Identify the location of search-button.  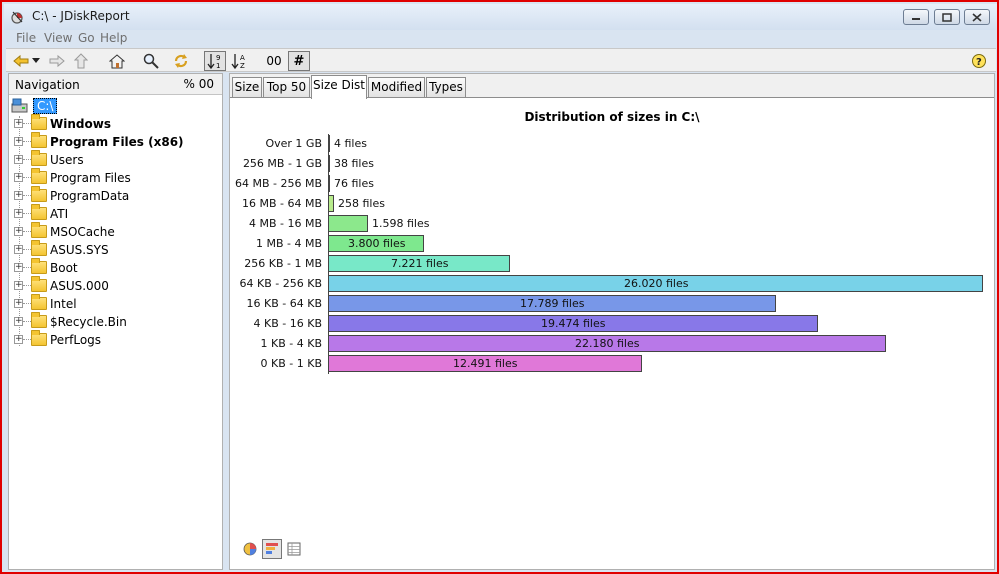
(151, 61).